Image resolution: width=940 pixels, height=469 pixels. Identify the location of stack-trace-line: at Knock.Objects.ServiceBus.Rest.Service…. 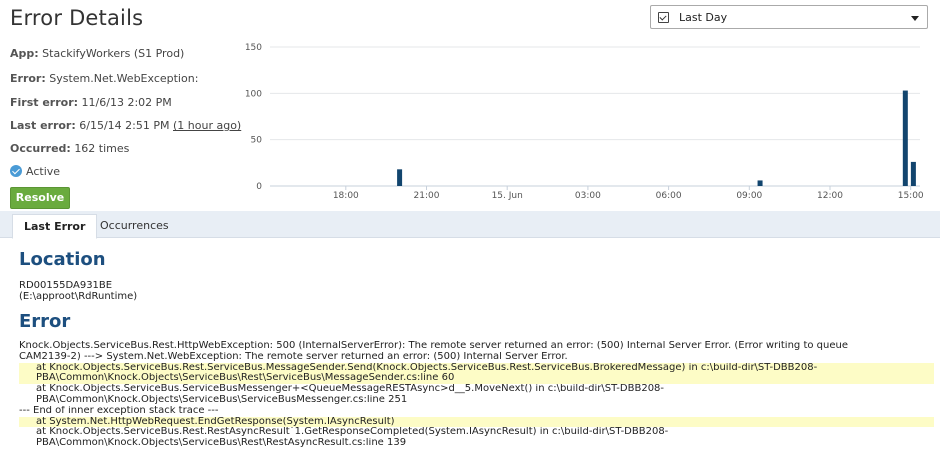
(476, 368).